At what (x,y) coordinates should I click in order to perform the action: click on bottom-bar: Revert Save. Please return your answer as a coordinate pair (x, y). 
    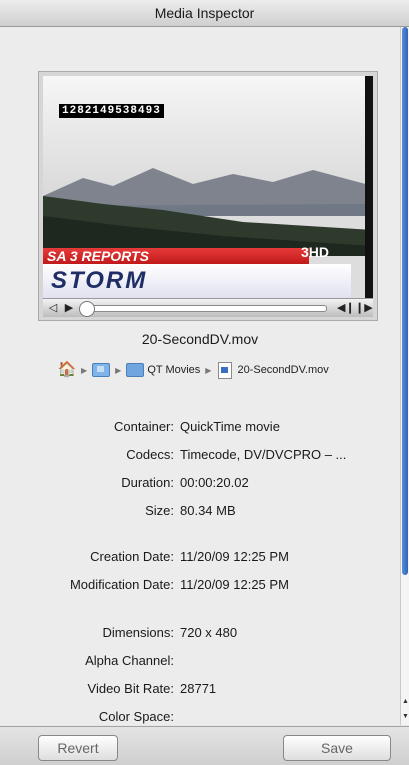
    Looking at the image, I should click on (204, 745).